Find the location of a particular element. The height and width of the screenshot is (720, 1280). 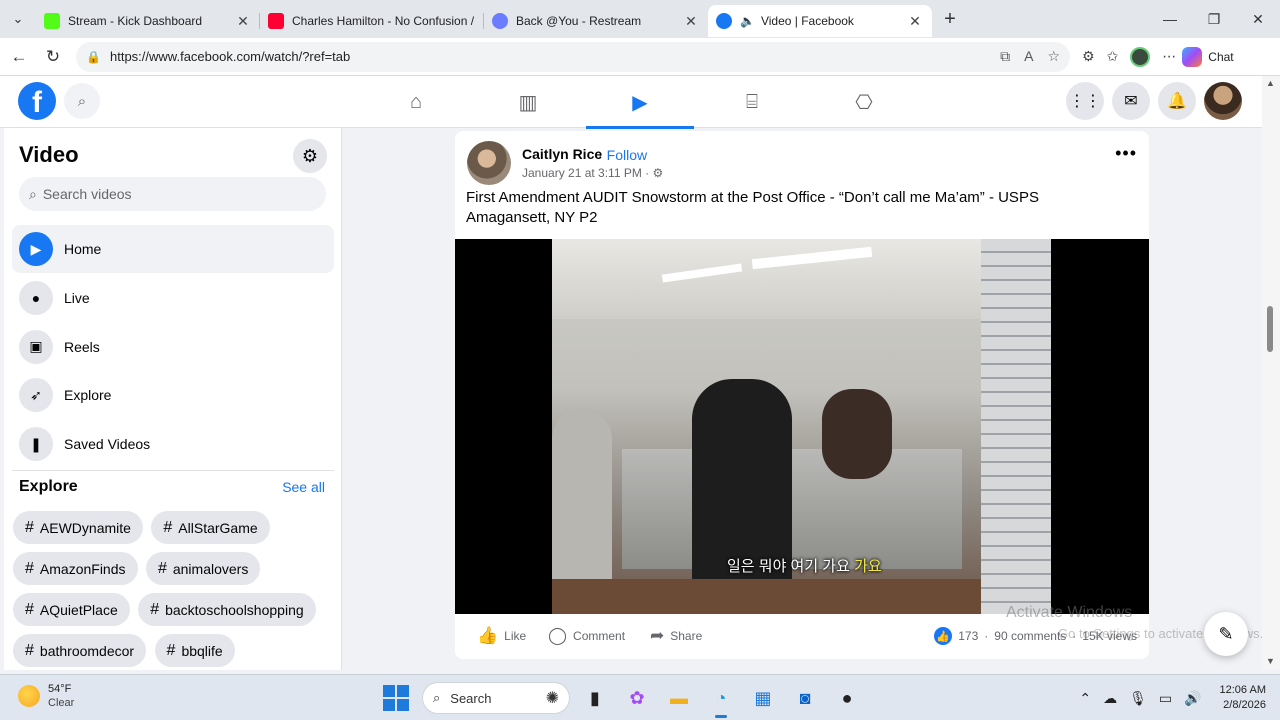

share-arrow-icon: ➦ is located at coordinates (657, 635).